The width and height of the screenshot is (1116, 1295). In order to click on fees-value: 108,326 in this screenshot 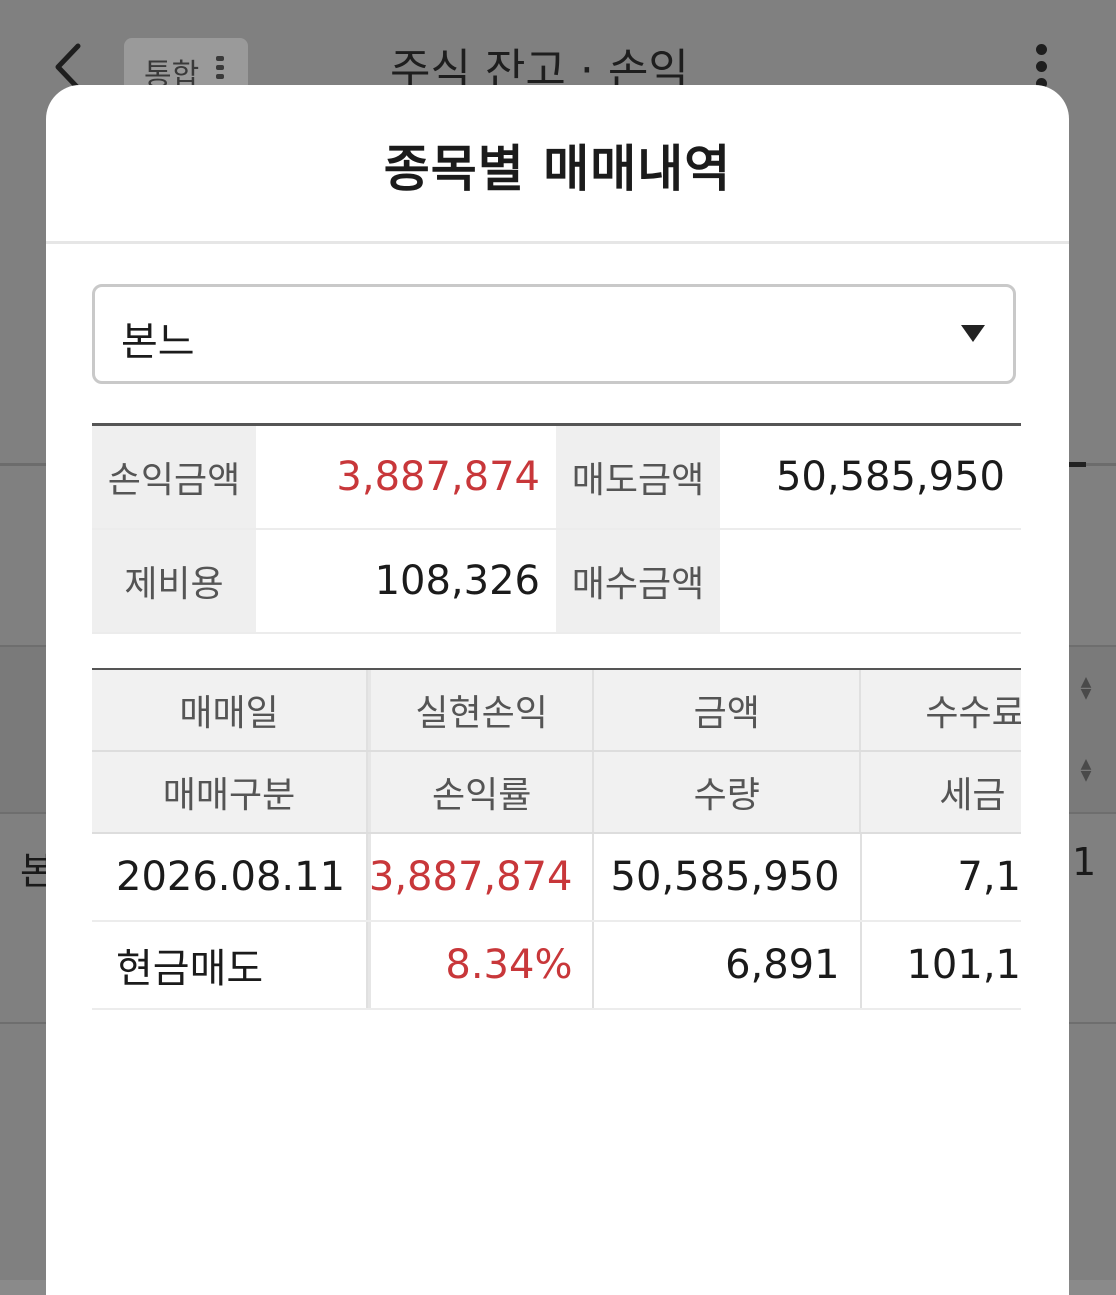, I will do `click(457, 581)`.